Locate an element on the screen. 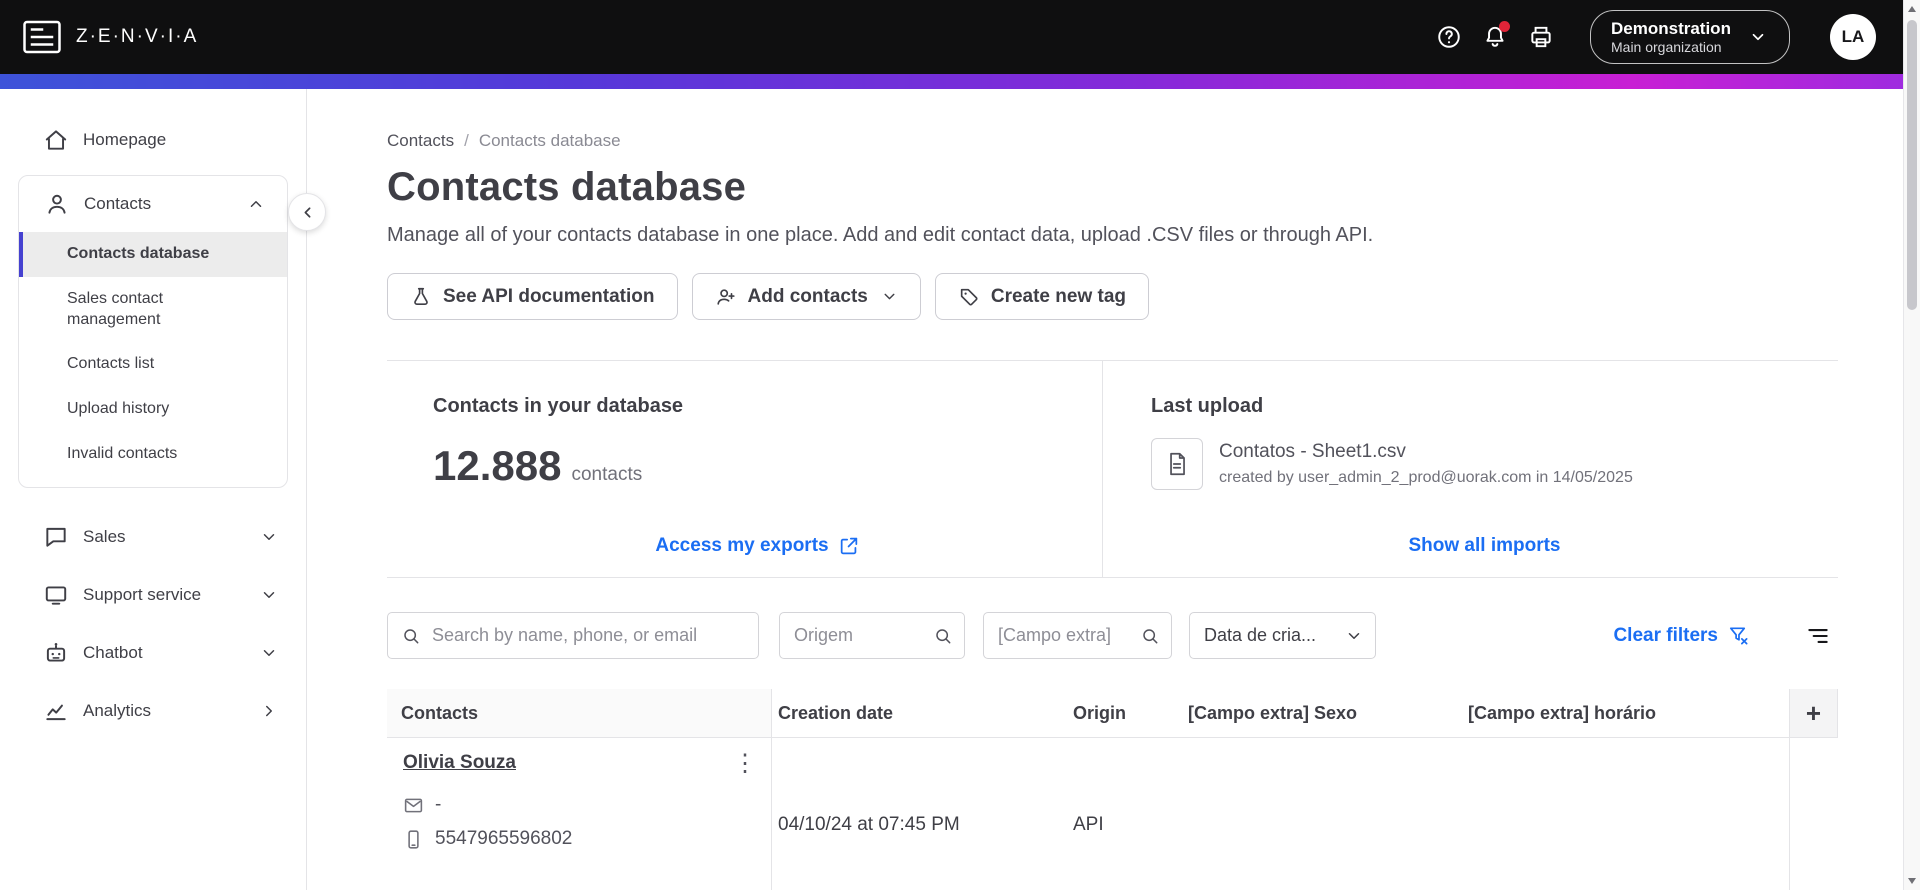 Image resolution: width=1920 pixels, height=890 pixels. sidebar-item-label: Homepage is located at coordinates (125, 139).